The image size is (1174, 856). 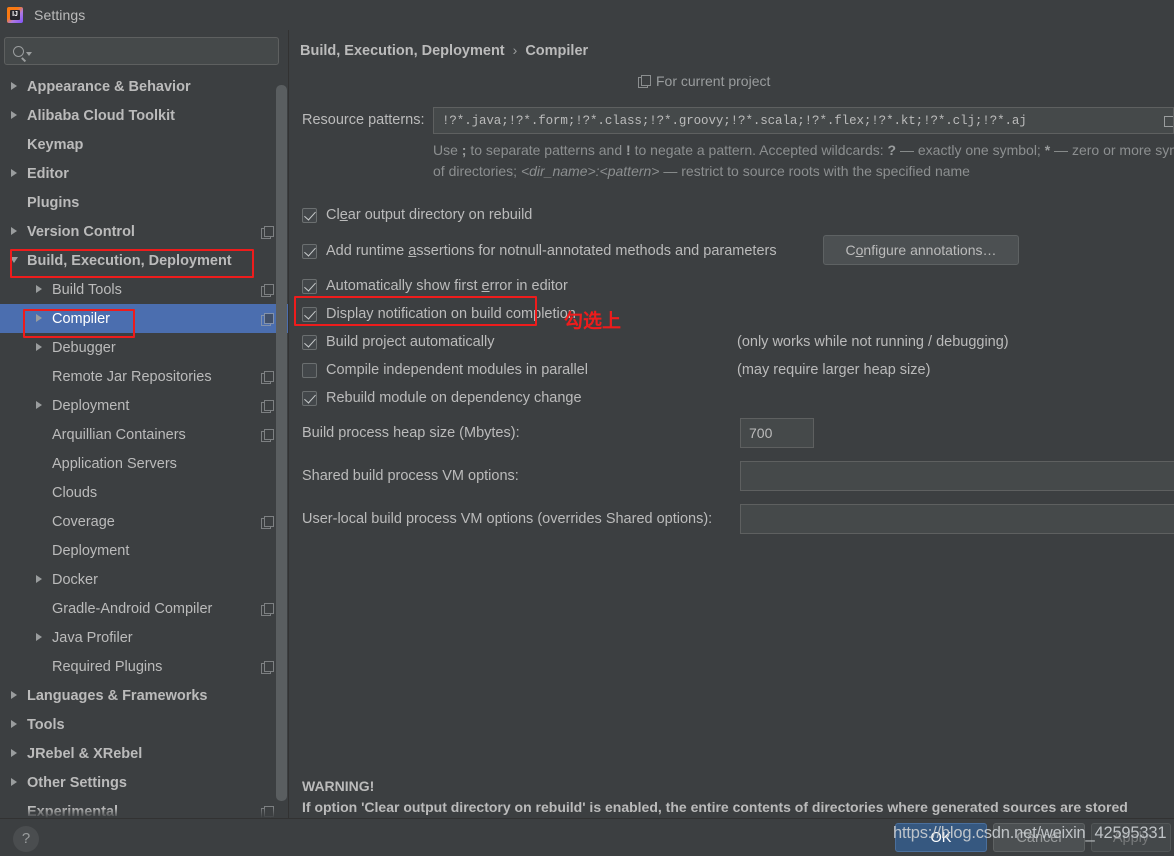 What do you see at coordinates (402, 51) in the screenshot?
I see `breadcrumb-parent: Build, Execution, Deployment` at bounding box center [402, 51].